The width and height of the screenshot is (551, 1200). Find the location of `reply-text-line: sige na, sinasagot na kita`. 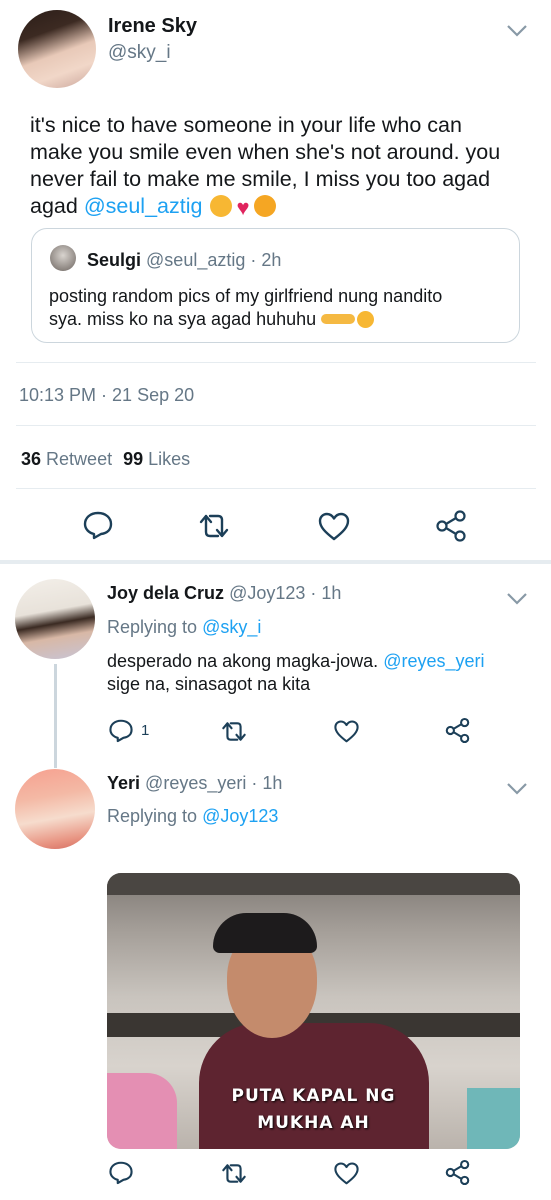

reply-text-line: sige na, sinasagot na kita is located at coordinates (209, 684).